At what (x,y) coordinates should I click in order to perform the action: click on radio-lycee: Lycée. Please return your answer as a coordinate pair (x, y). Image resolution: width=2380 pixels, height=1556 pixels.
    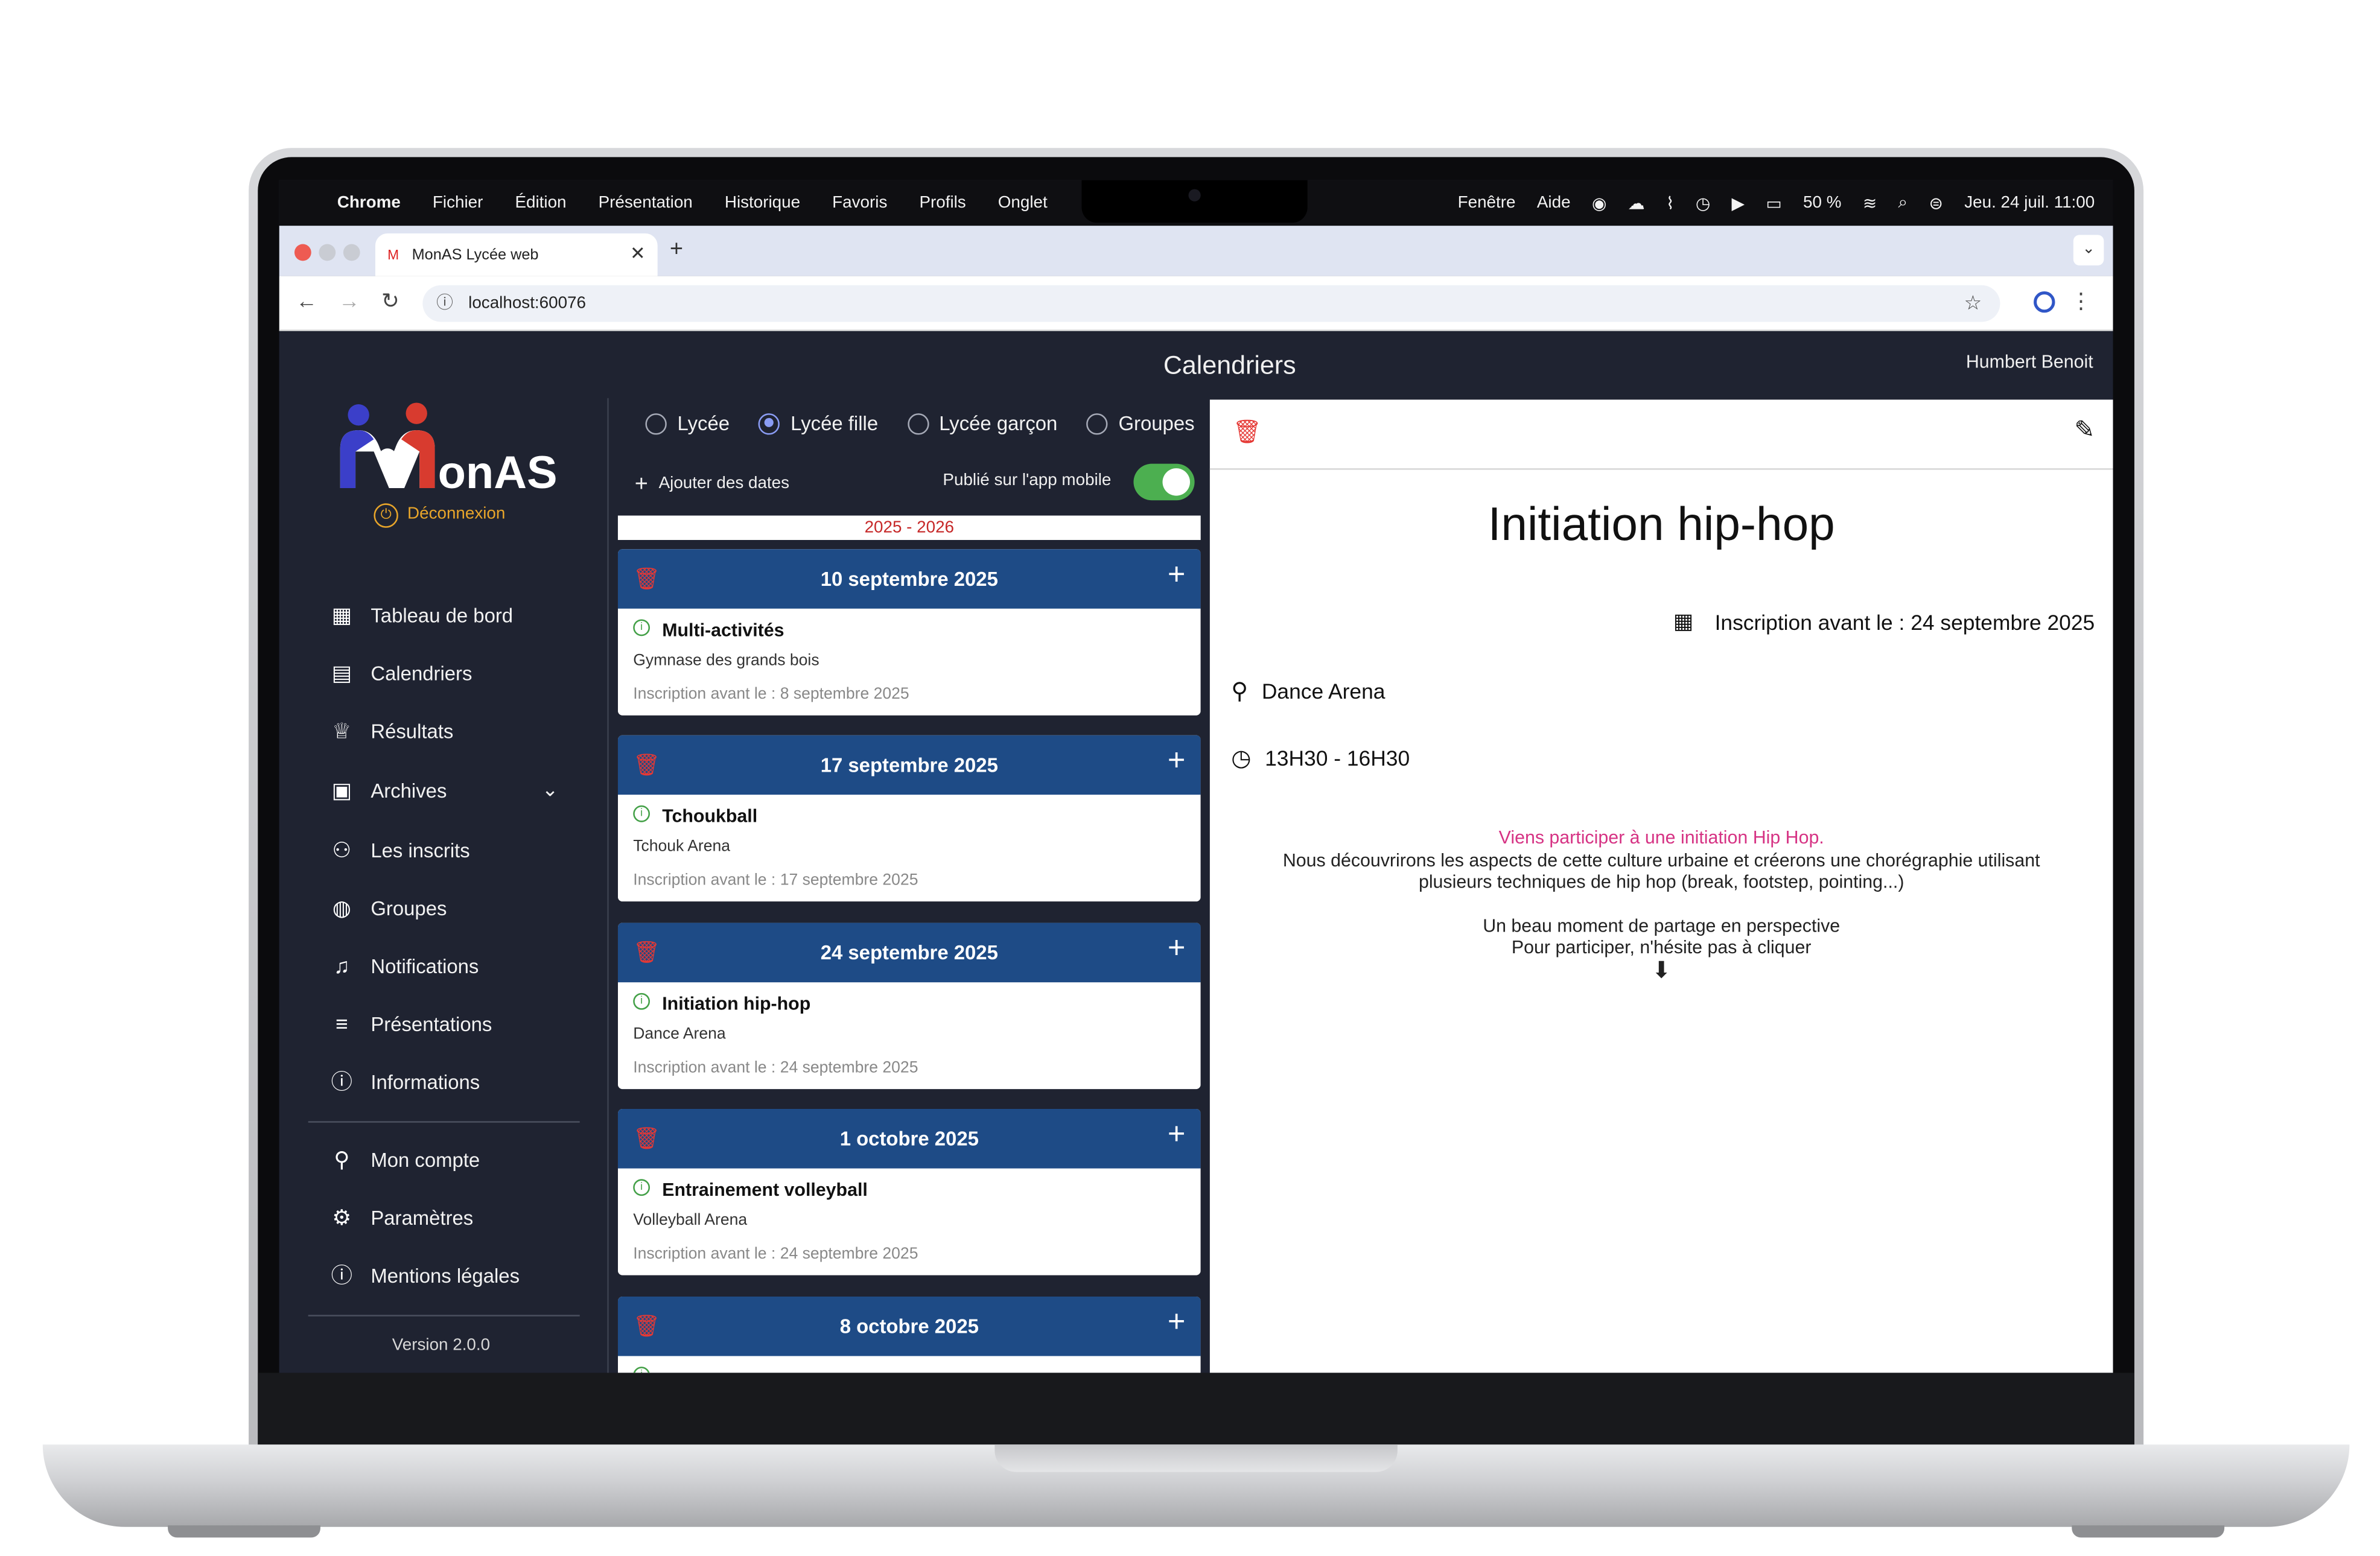
    Looking at the image, I should click on (688, 423).